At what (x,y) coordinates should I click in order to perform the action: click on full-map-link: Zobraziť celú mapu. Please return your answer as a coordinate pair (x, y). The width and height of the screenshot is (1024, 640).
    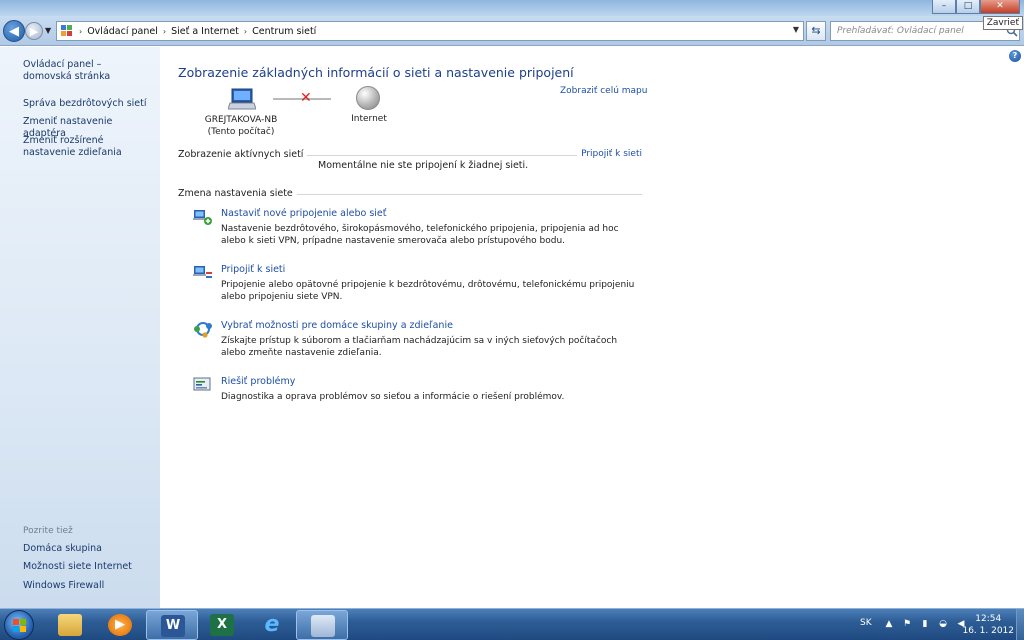
    Looking at the image, I should click on (603, 91).